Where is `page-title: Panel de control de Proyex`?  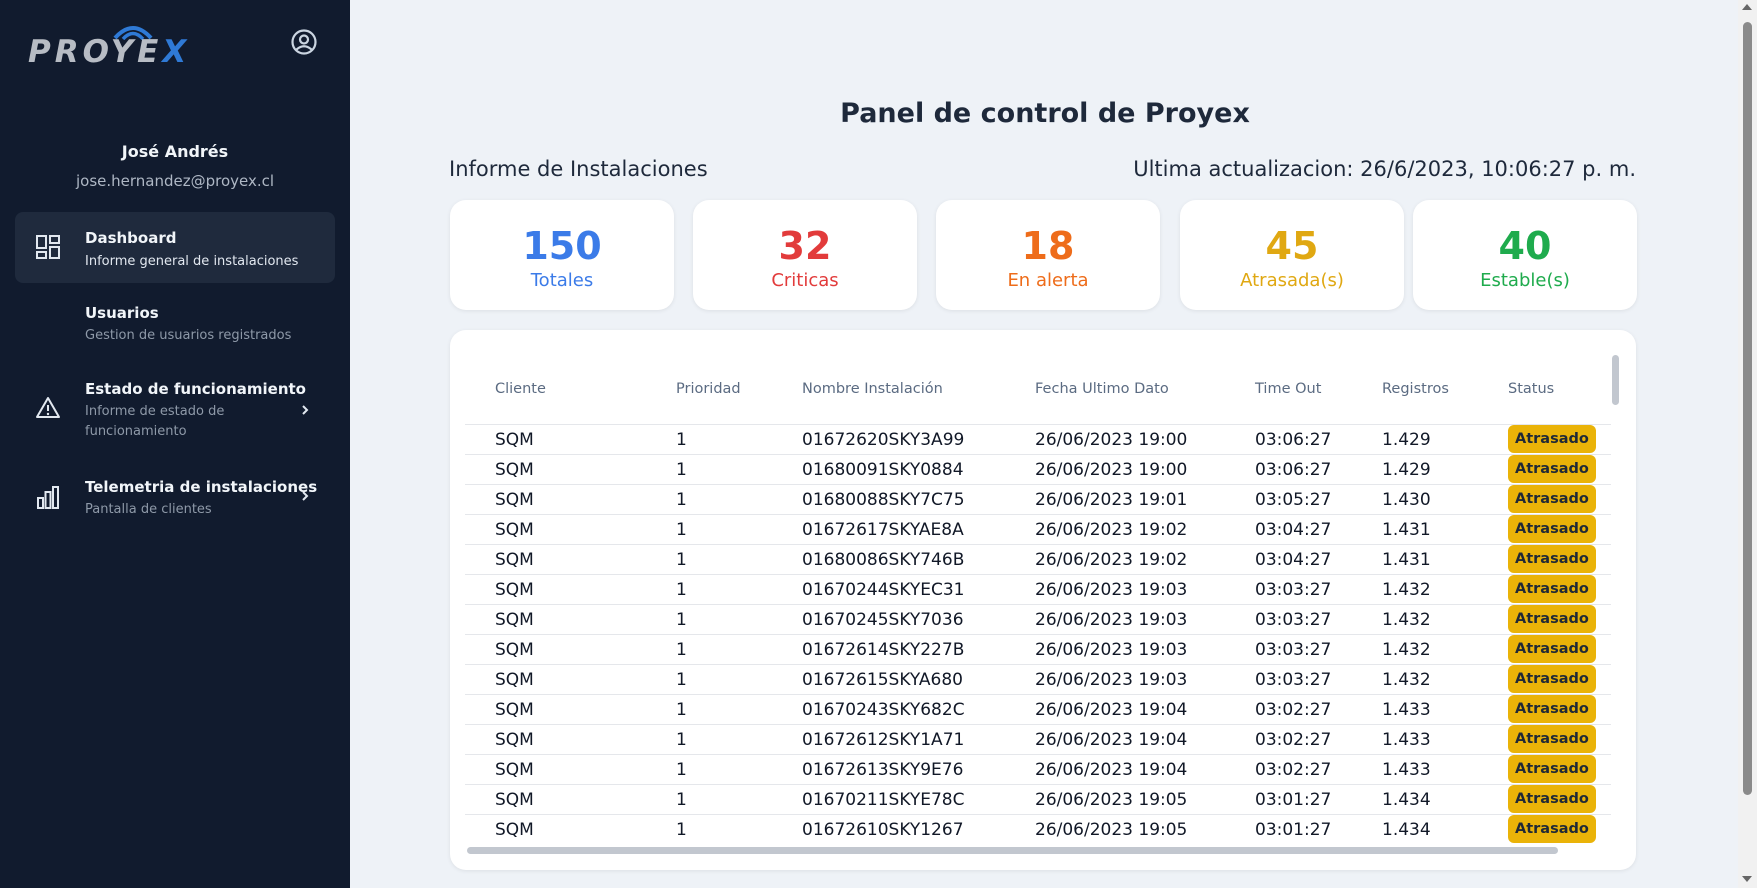
page-title: Panel de control de Proyex is located at coordinates (1045, 113).